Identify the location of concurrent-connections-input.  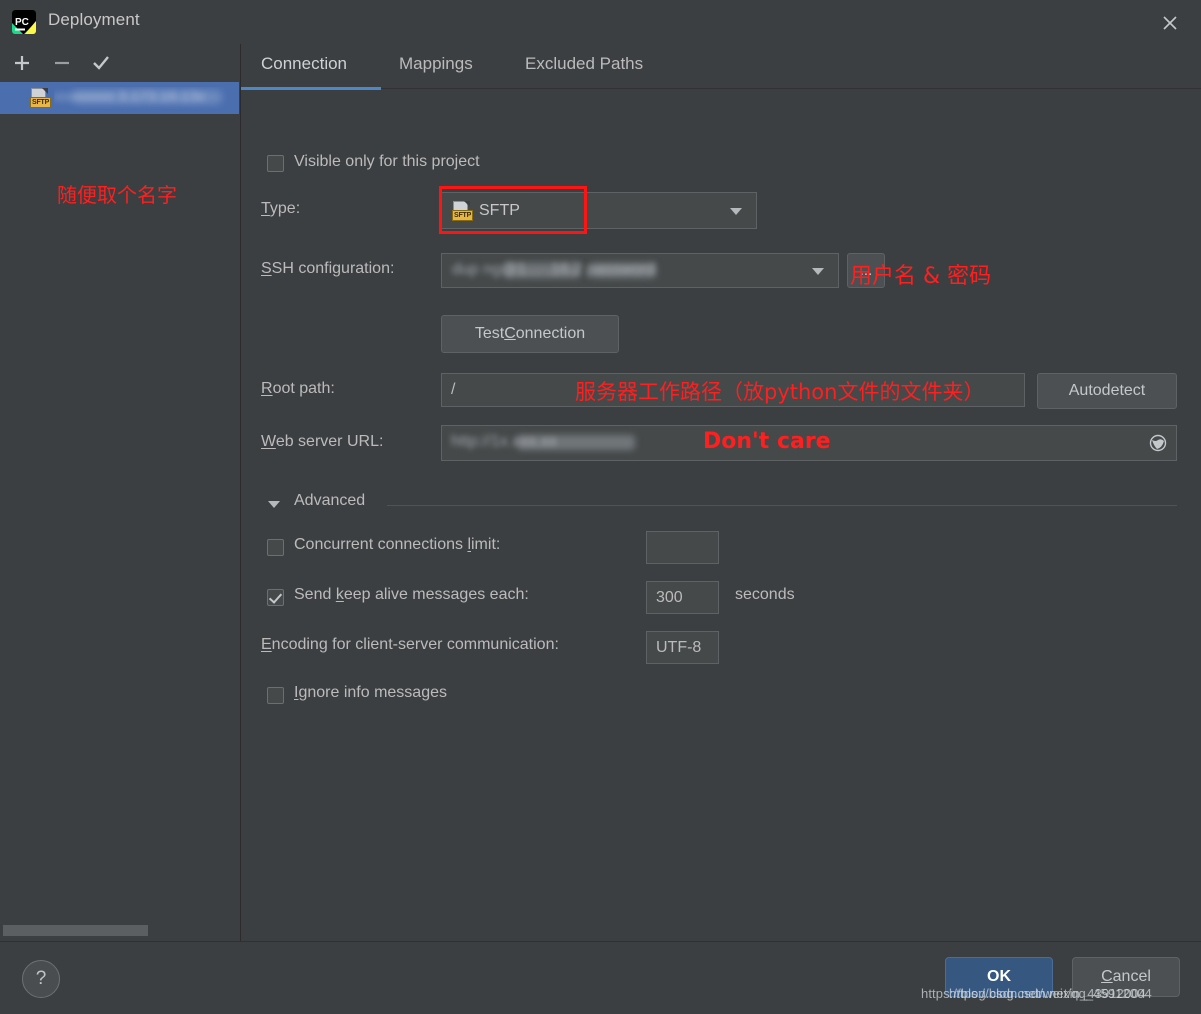
(682, 547).